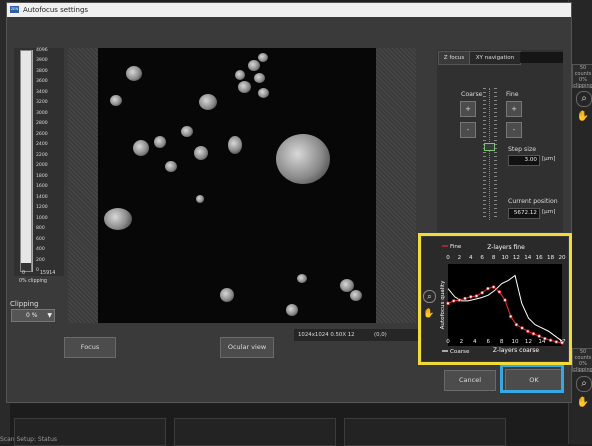 This screenshot has width=592, height=446. I want to click on title-bar: ZEN Autofocus settings, so click(289, 10).